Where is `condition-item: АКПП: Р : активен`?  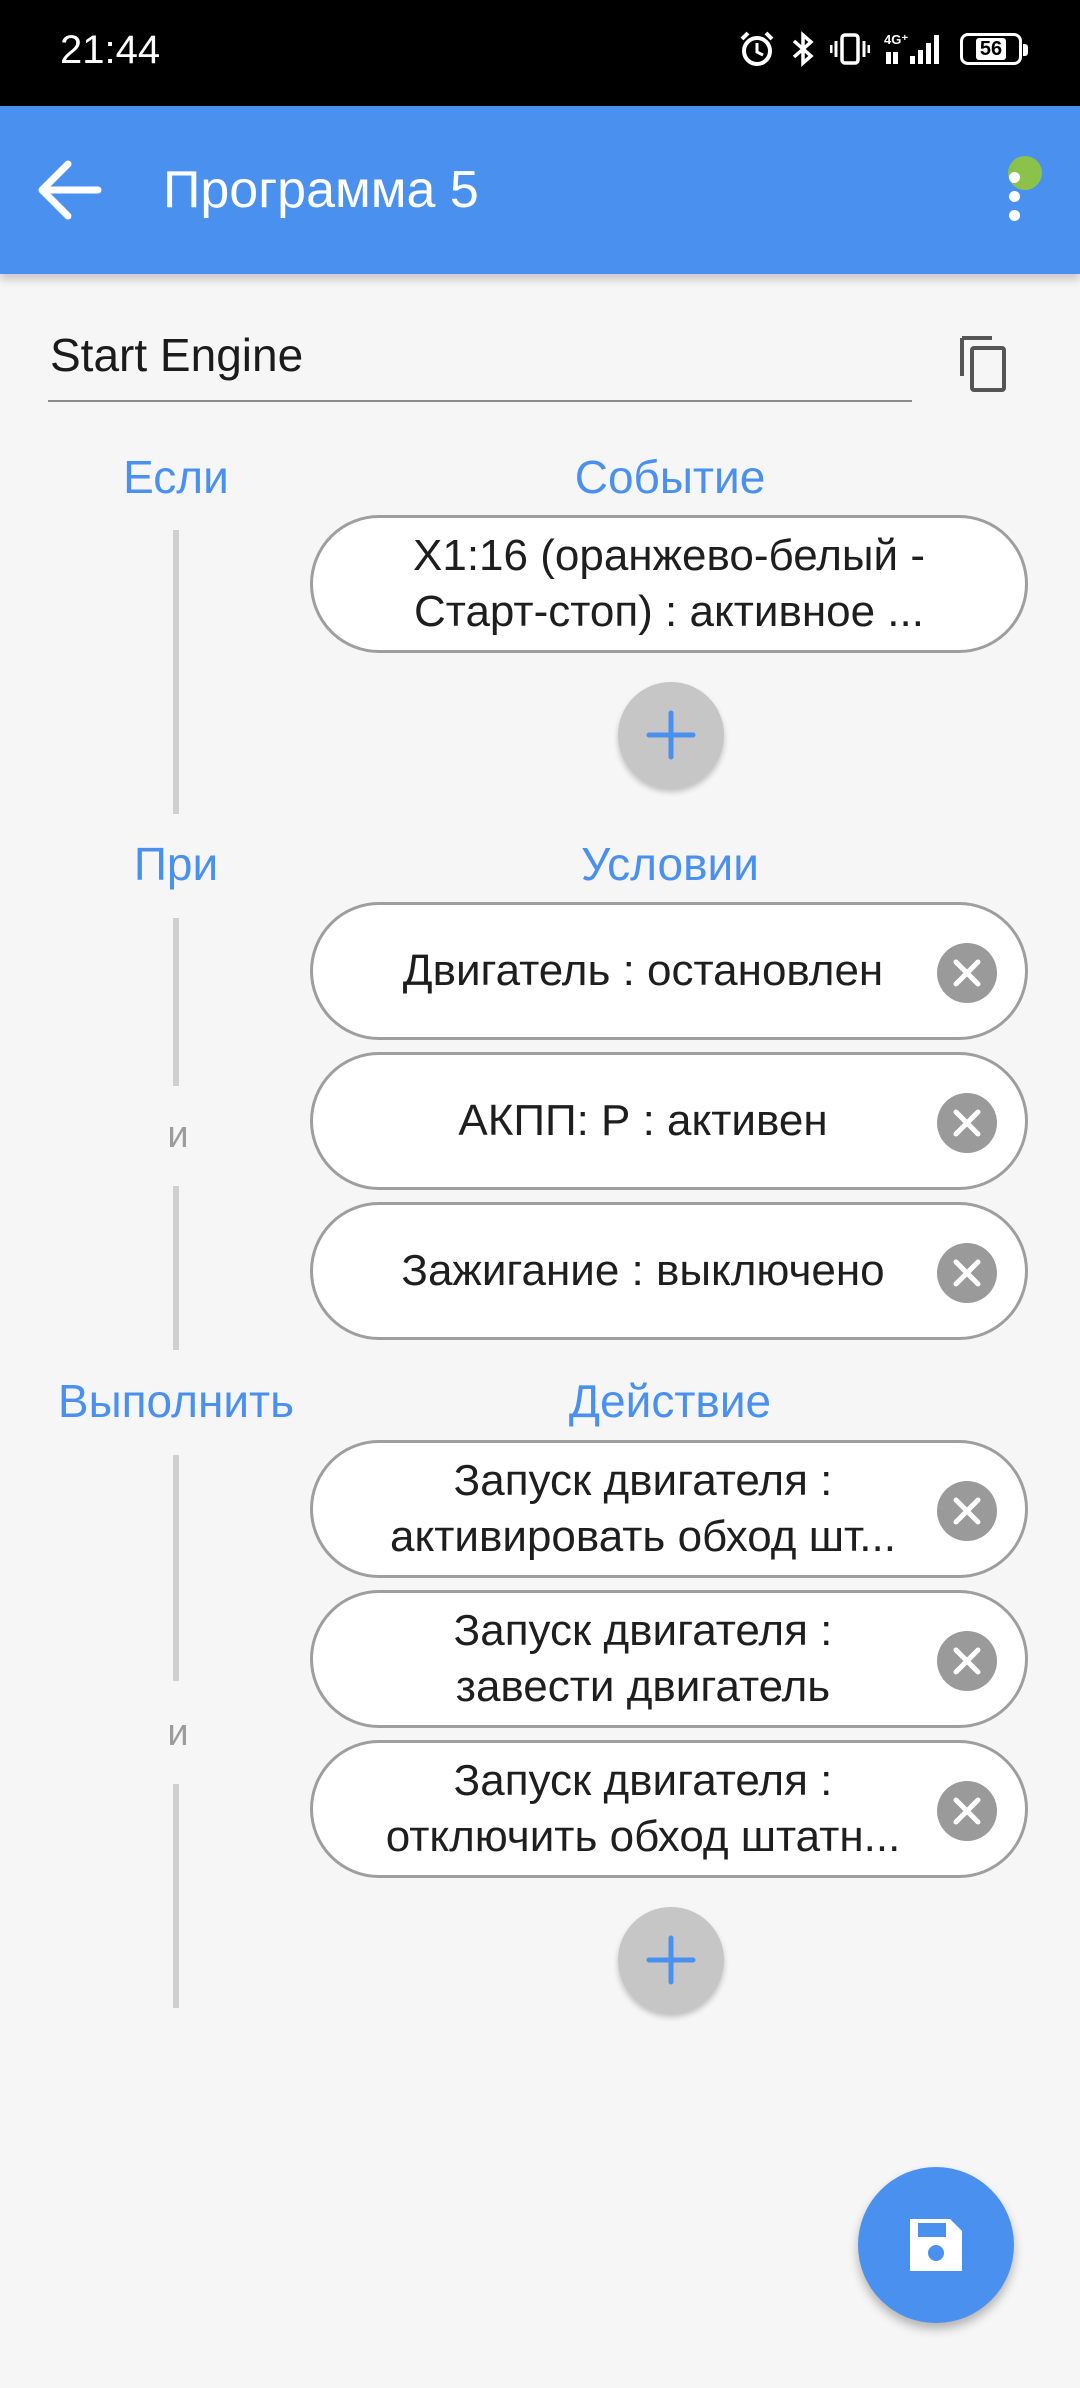 condition-item: АКПП: Р : активен is located at coordinates (669, 1121).